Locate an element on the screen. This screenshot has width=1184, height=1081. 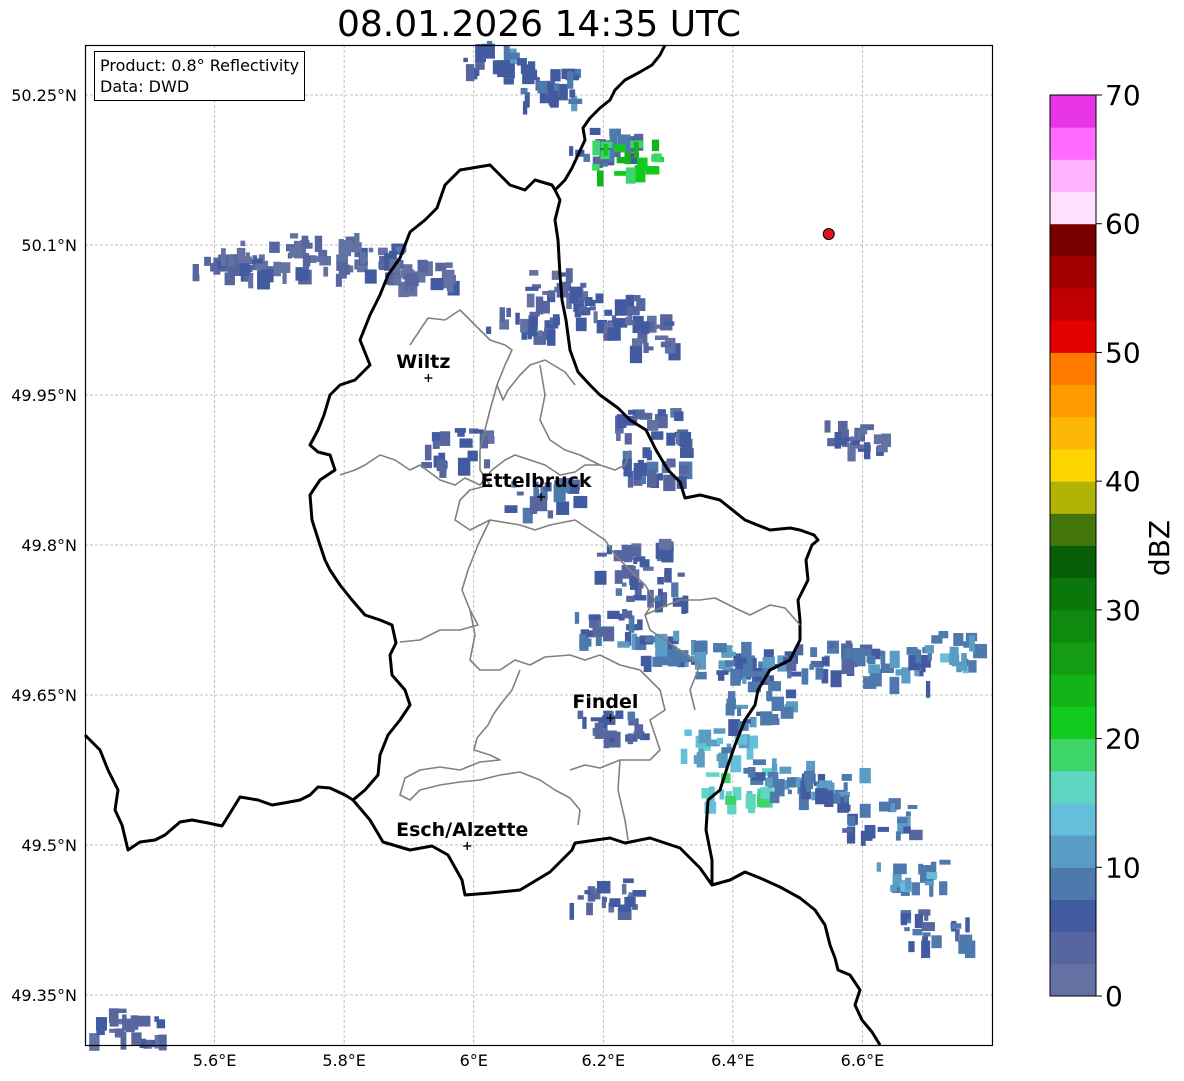
product-info-box: Product: 0.8° Reflectivity Data: DWD is located at coordinates (200, 76).